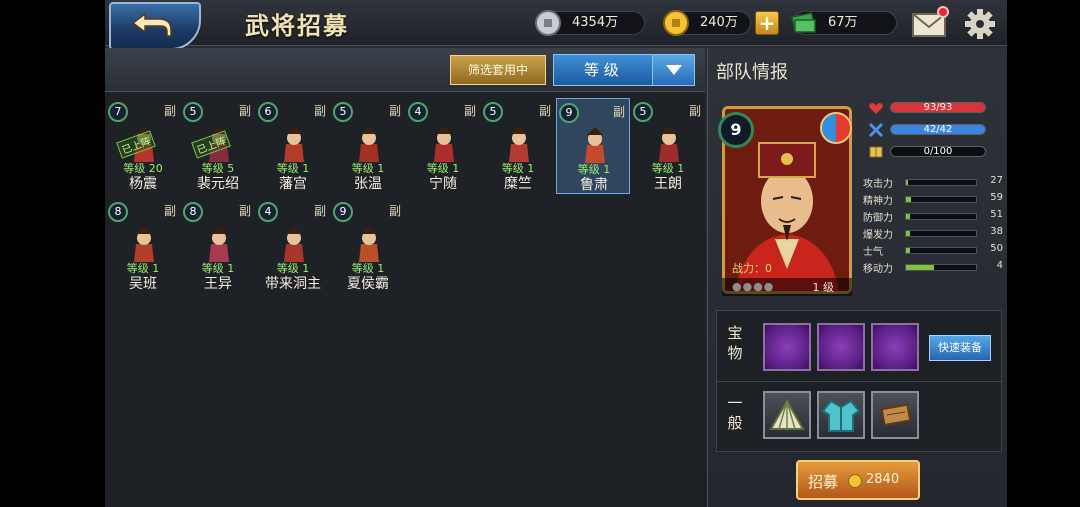  What do you see at coordinates (143, 284) in the screenshot?
I see `general-name: 吴班` at bounding box center [143, 284].